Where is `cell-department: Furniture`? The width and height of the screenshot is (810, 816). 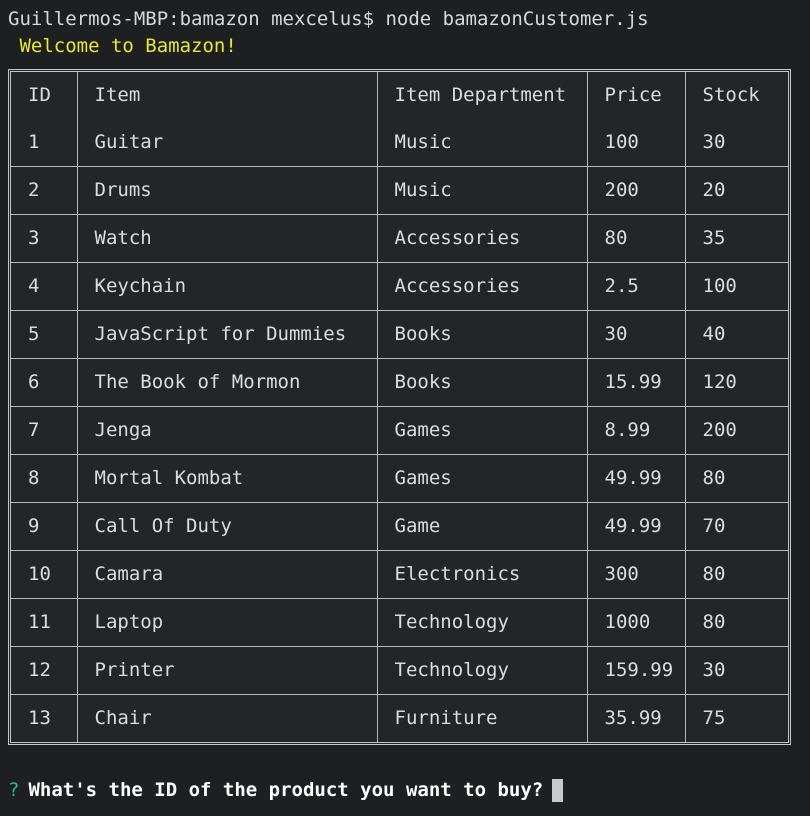 cell-department: Furniture is located at coordinates (482, 718).